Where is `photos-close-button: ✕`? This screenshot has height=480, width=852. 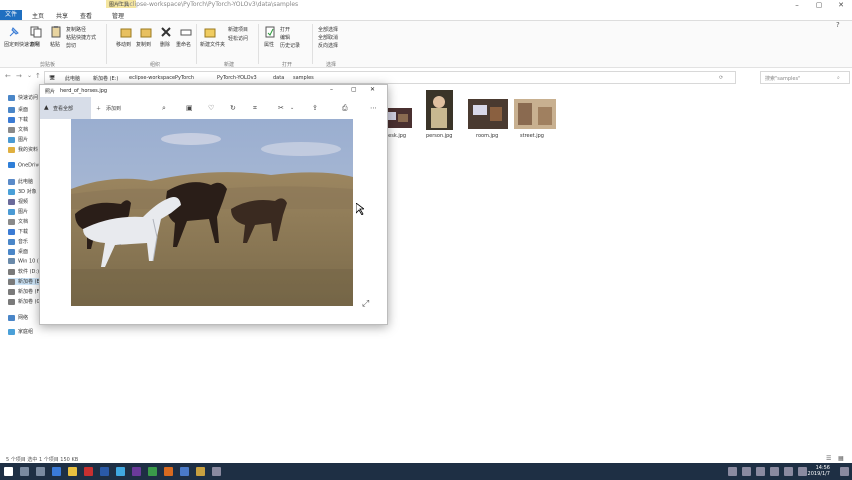 photos-close-button: ✕ is located at coordinates (372, 89).